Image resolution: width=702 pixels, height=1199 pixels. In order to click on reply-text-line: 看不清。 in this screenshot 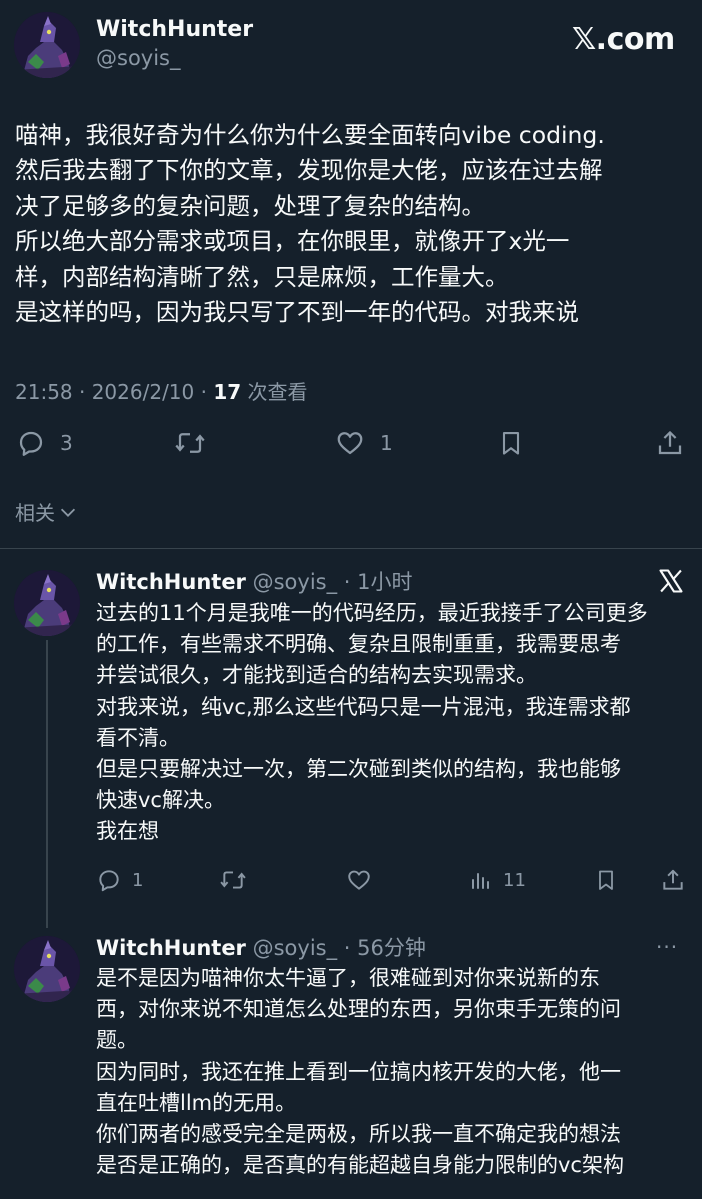, I will do `click(138, 737)`.